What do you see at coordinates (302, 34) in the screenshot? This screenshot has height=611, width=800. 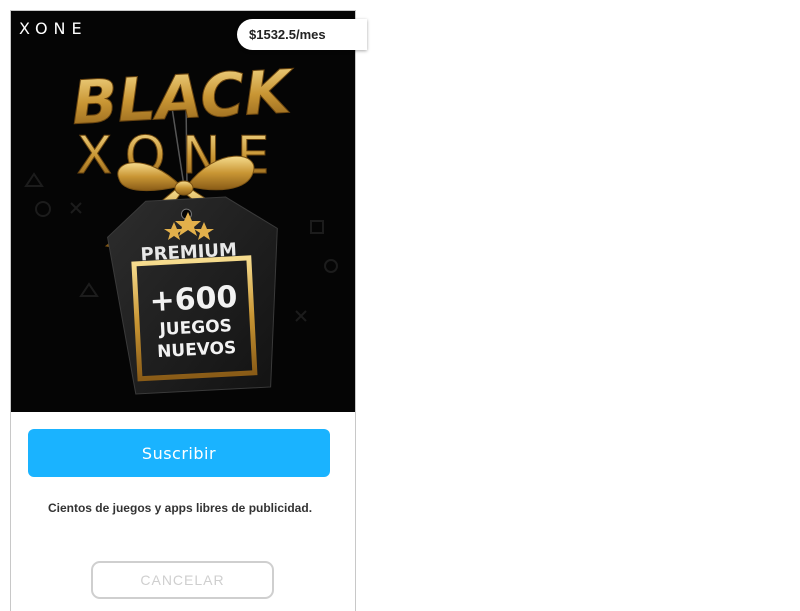 I see `price-badge: $1532.5/mes` at bounding box center [302, 34].